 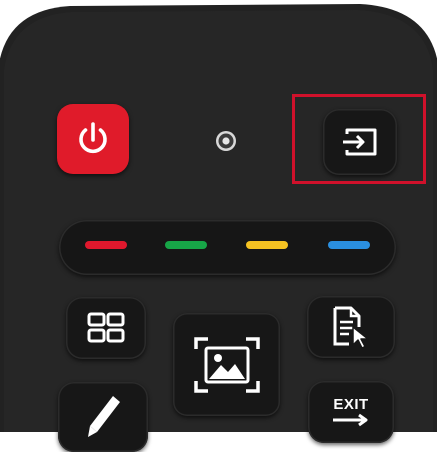 What do you see at coordinates (186, 245) in the screenshot?
I see `green-key` at bounding box center [186, 245].